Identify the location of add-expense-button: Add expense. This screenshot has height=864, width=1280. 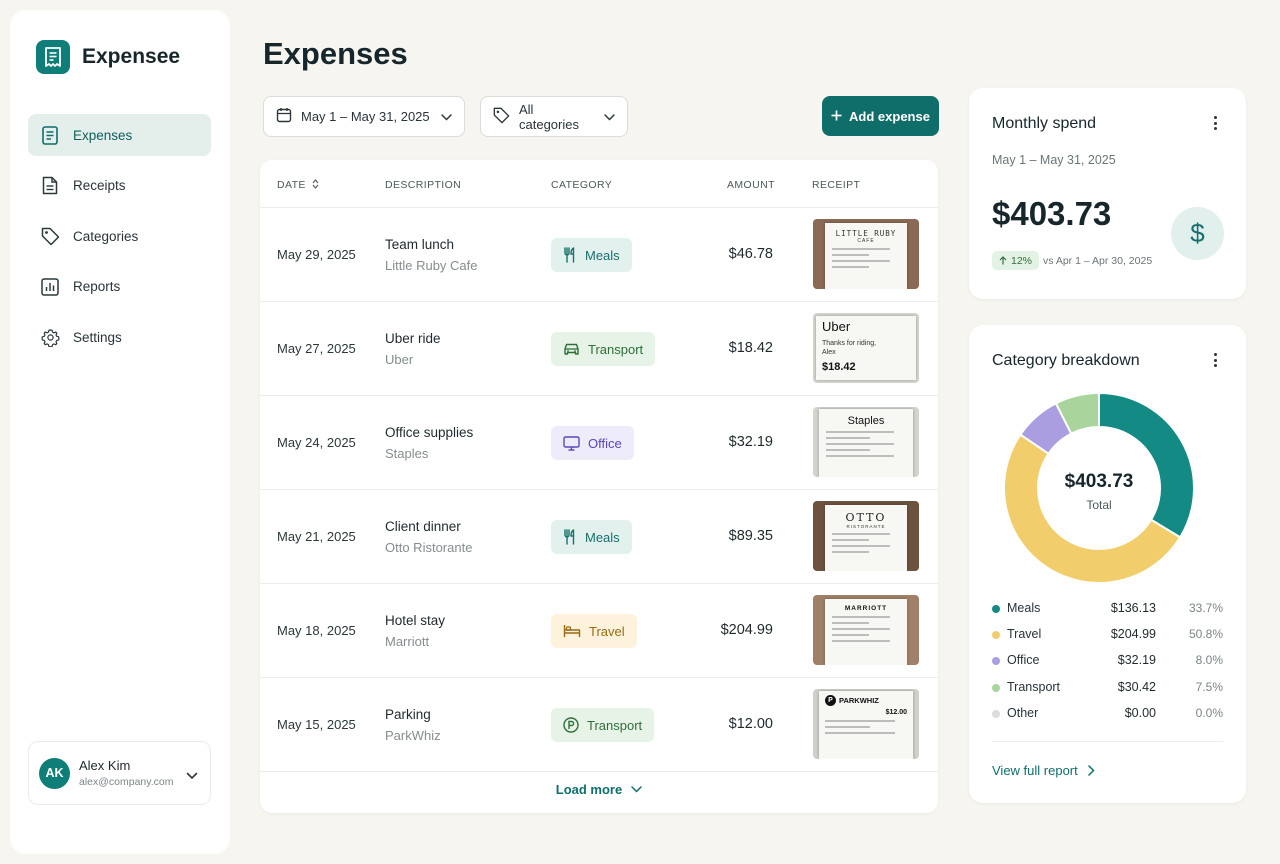
(880, 116).